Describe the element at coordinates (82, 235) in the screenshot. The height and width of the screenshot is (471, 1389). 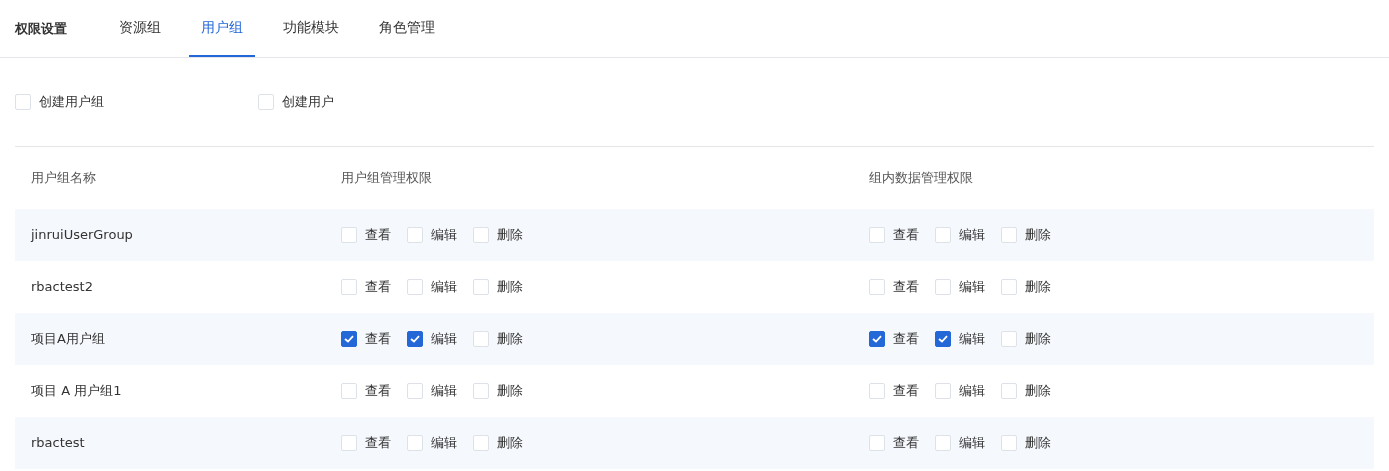
I see `table-cell-text: jinruiUserGroup` at that location.